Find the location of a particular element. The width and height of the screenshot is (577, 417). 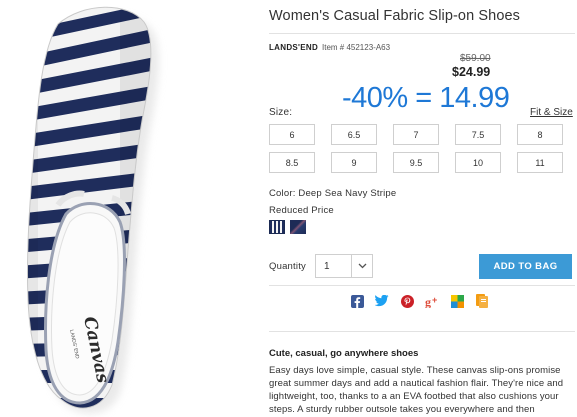

size-options: 6 6.5 7 7.5 8 8.5 9 9.5 10 11 is located at coordinates (416, 148).